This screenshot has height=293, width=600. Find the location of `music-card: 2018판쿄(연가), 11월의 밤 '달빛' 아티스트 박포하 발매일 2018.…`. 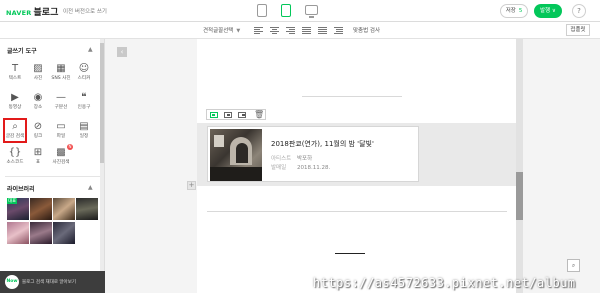

music-card: 2018판쿄(연가), 11월의 밤 '달빛' 아티스트 박포하 발매일 2018.… is located at coordinates (313, 154).